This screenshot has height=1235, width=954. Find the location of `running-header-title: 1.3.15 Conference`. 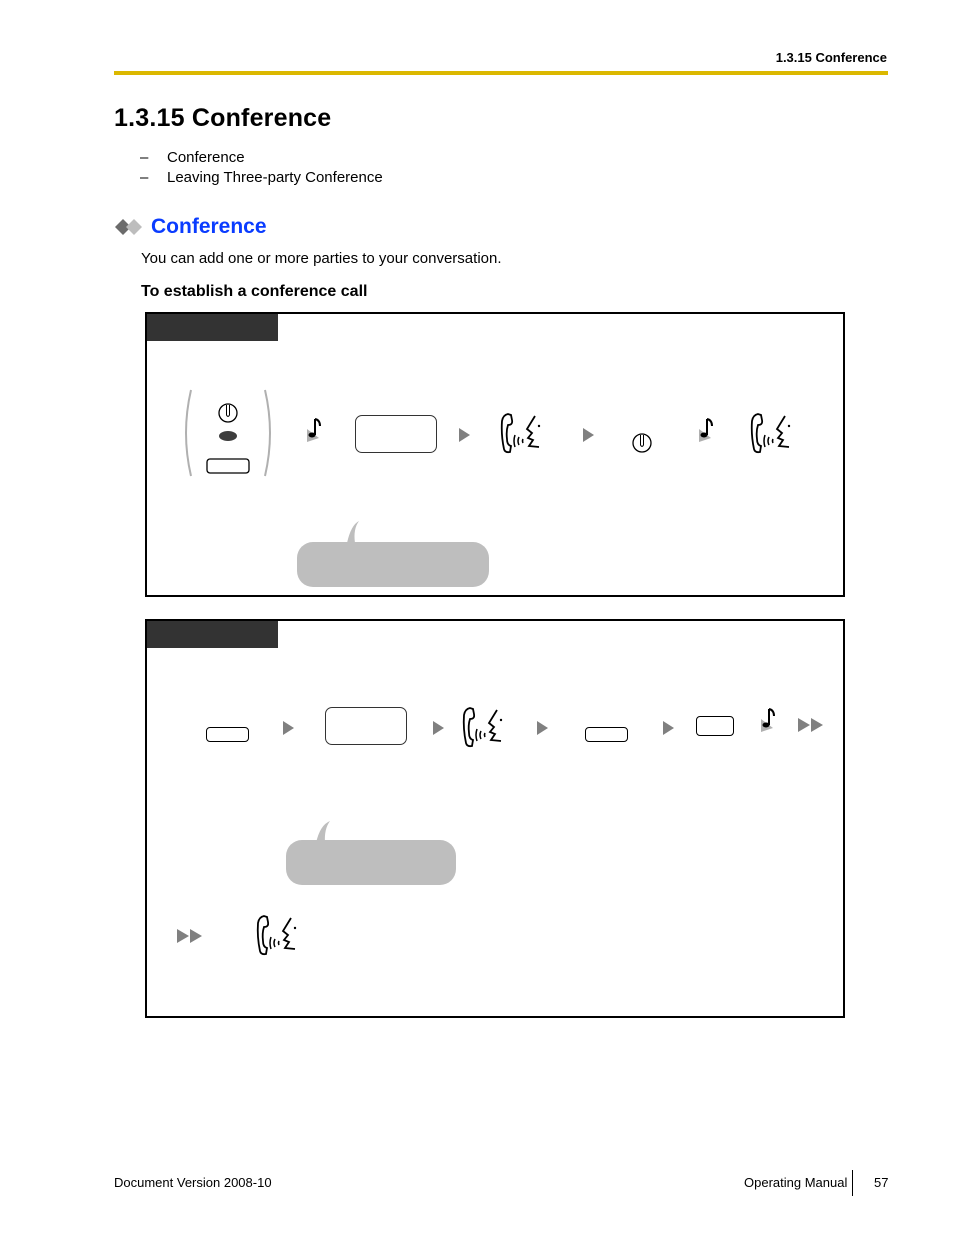

running-header-title: 1.3.15 Conference is located at coordinates (831, 57).